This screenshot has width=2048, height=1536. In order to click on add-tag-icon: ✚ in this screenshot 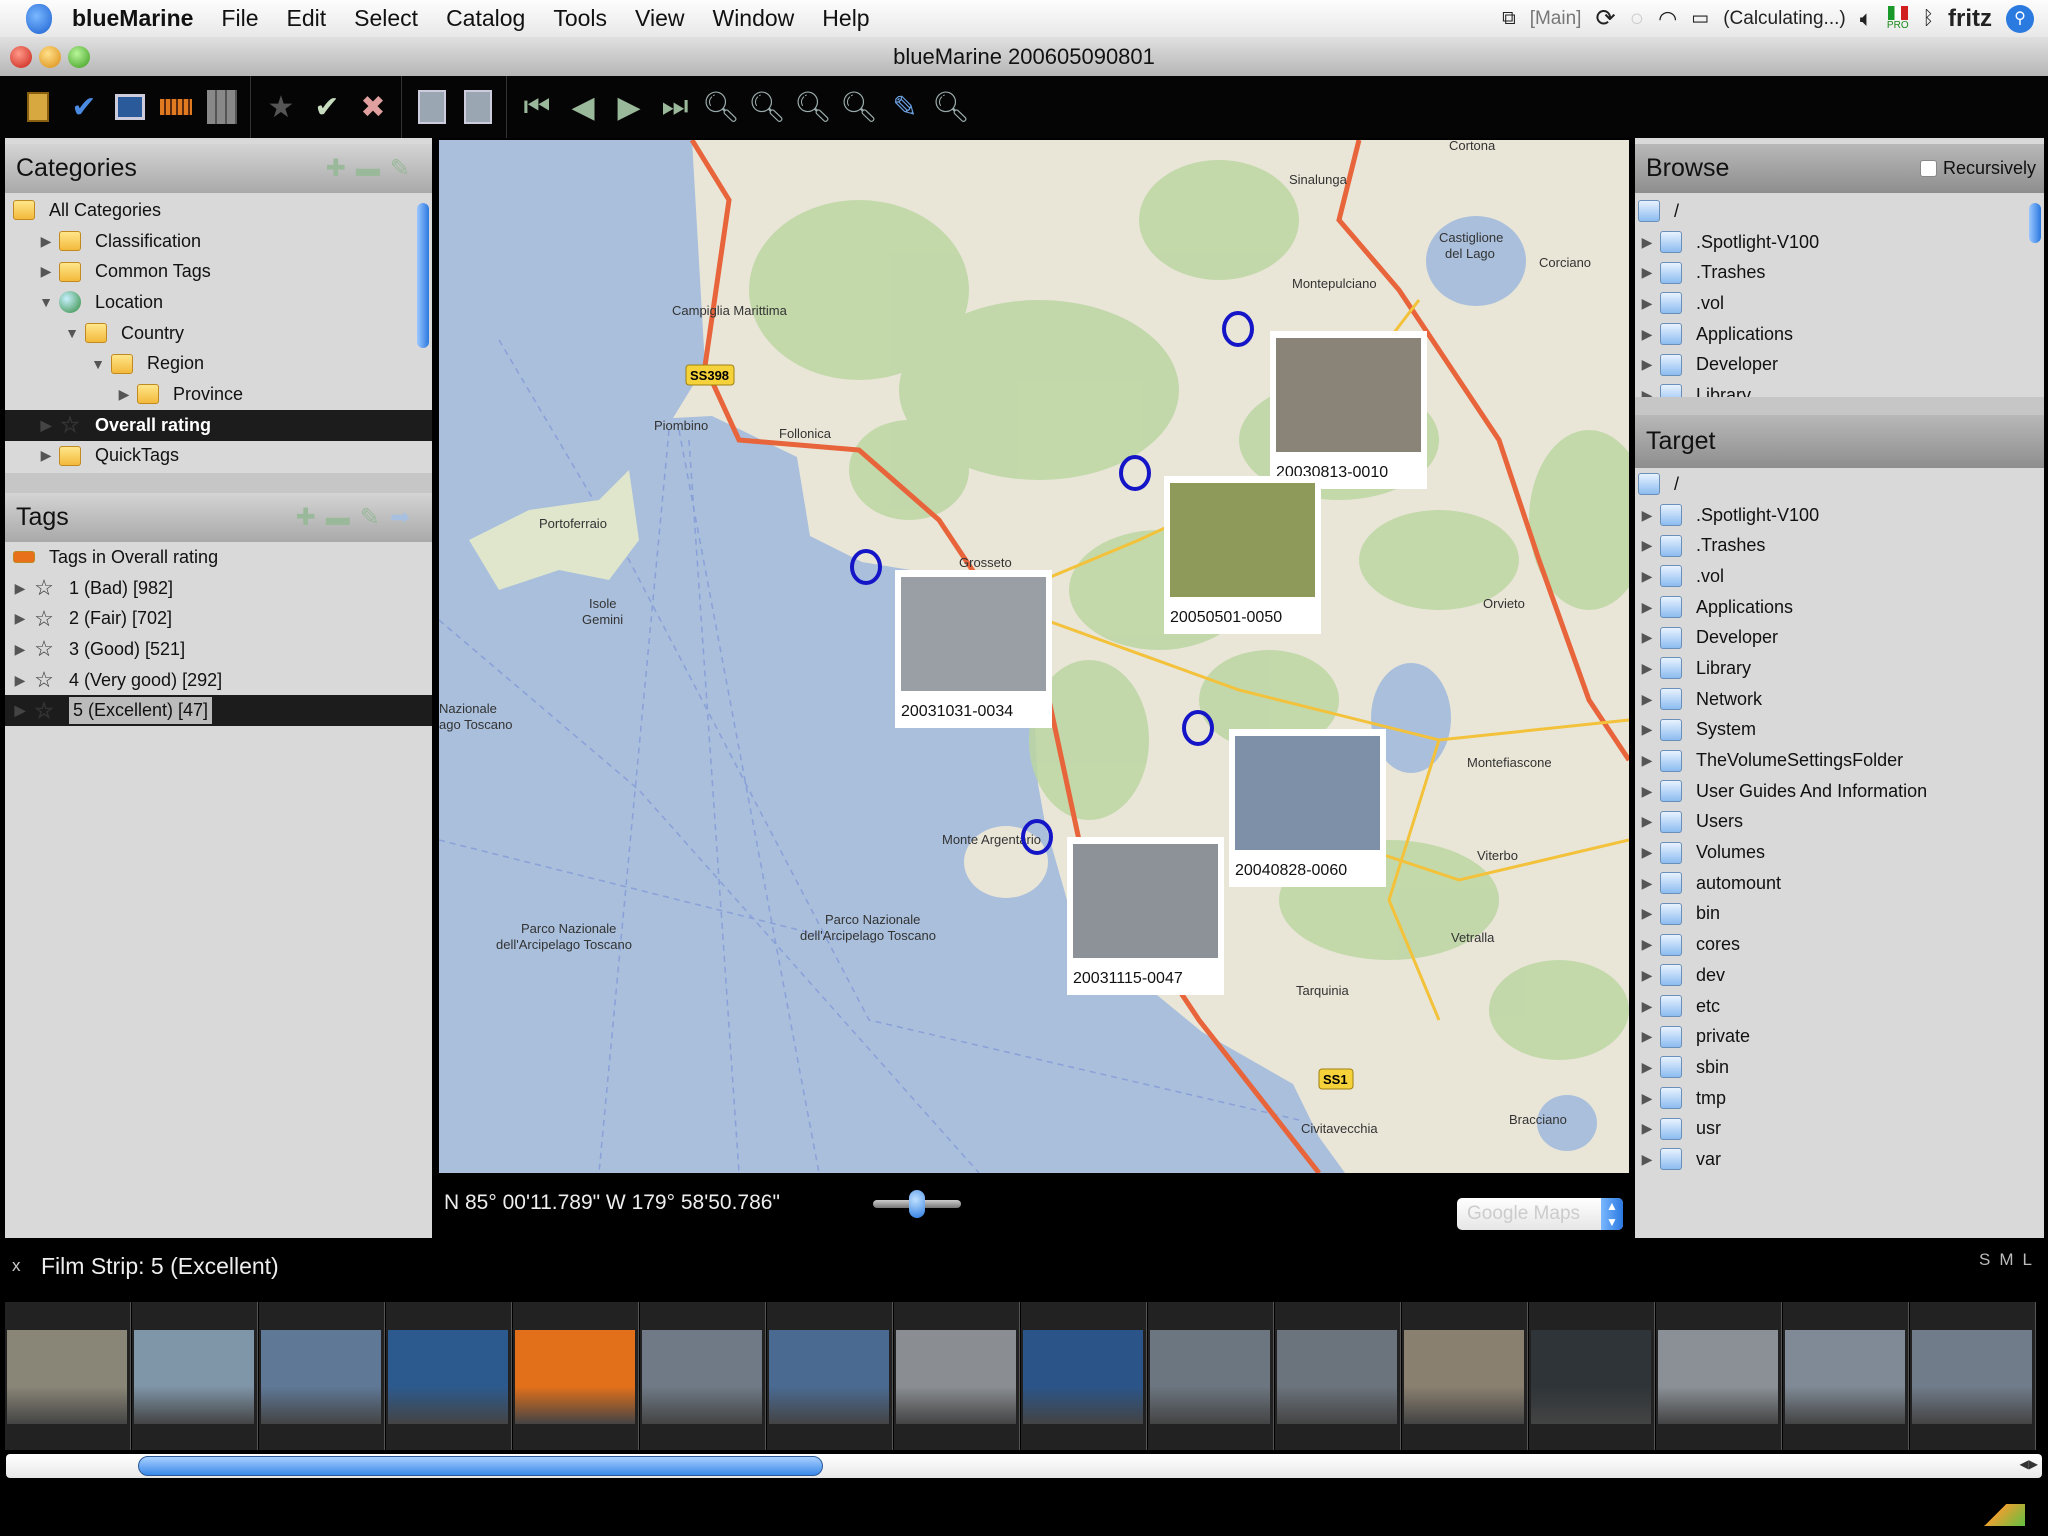, I will do `click(311, 517)`.